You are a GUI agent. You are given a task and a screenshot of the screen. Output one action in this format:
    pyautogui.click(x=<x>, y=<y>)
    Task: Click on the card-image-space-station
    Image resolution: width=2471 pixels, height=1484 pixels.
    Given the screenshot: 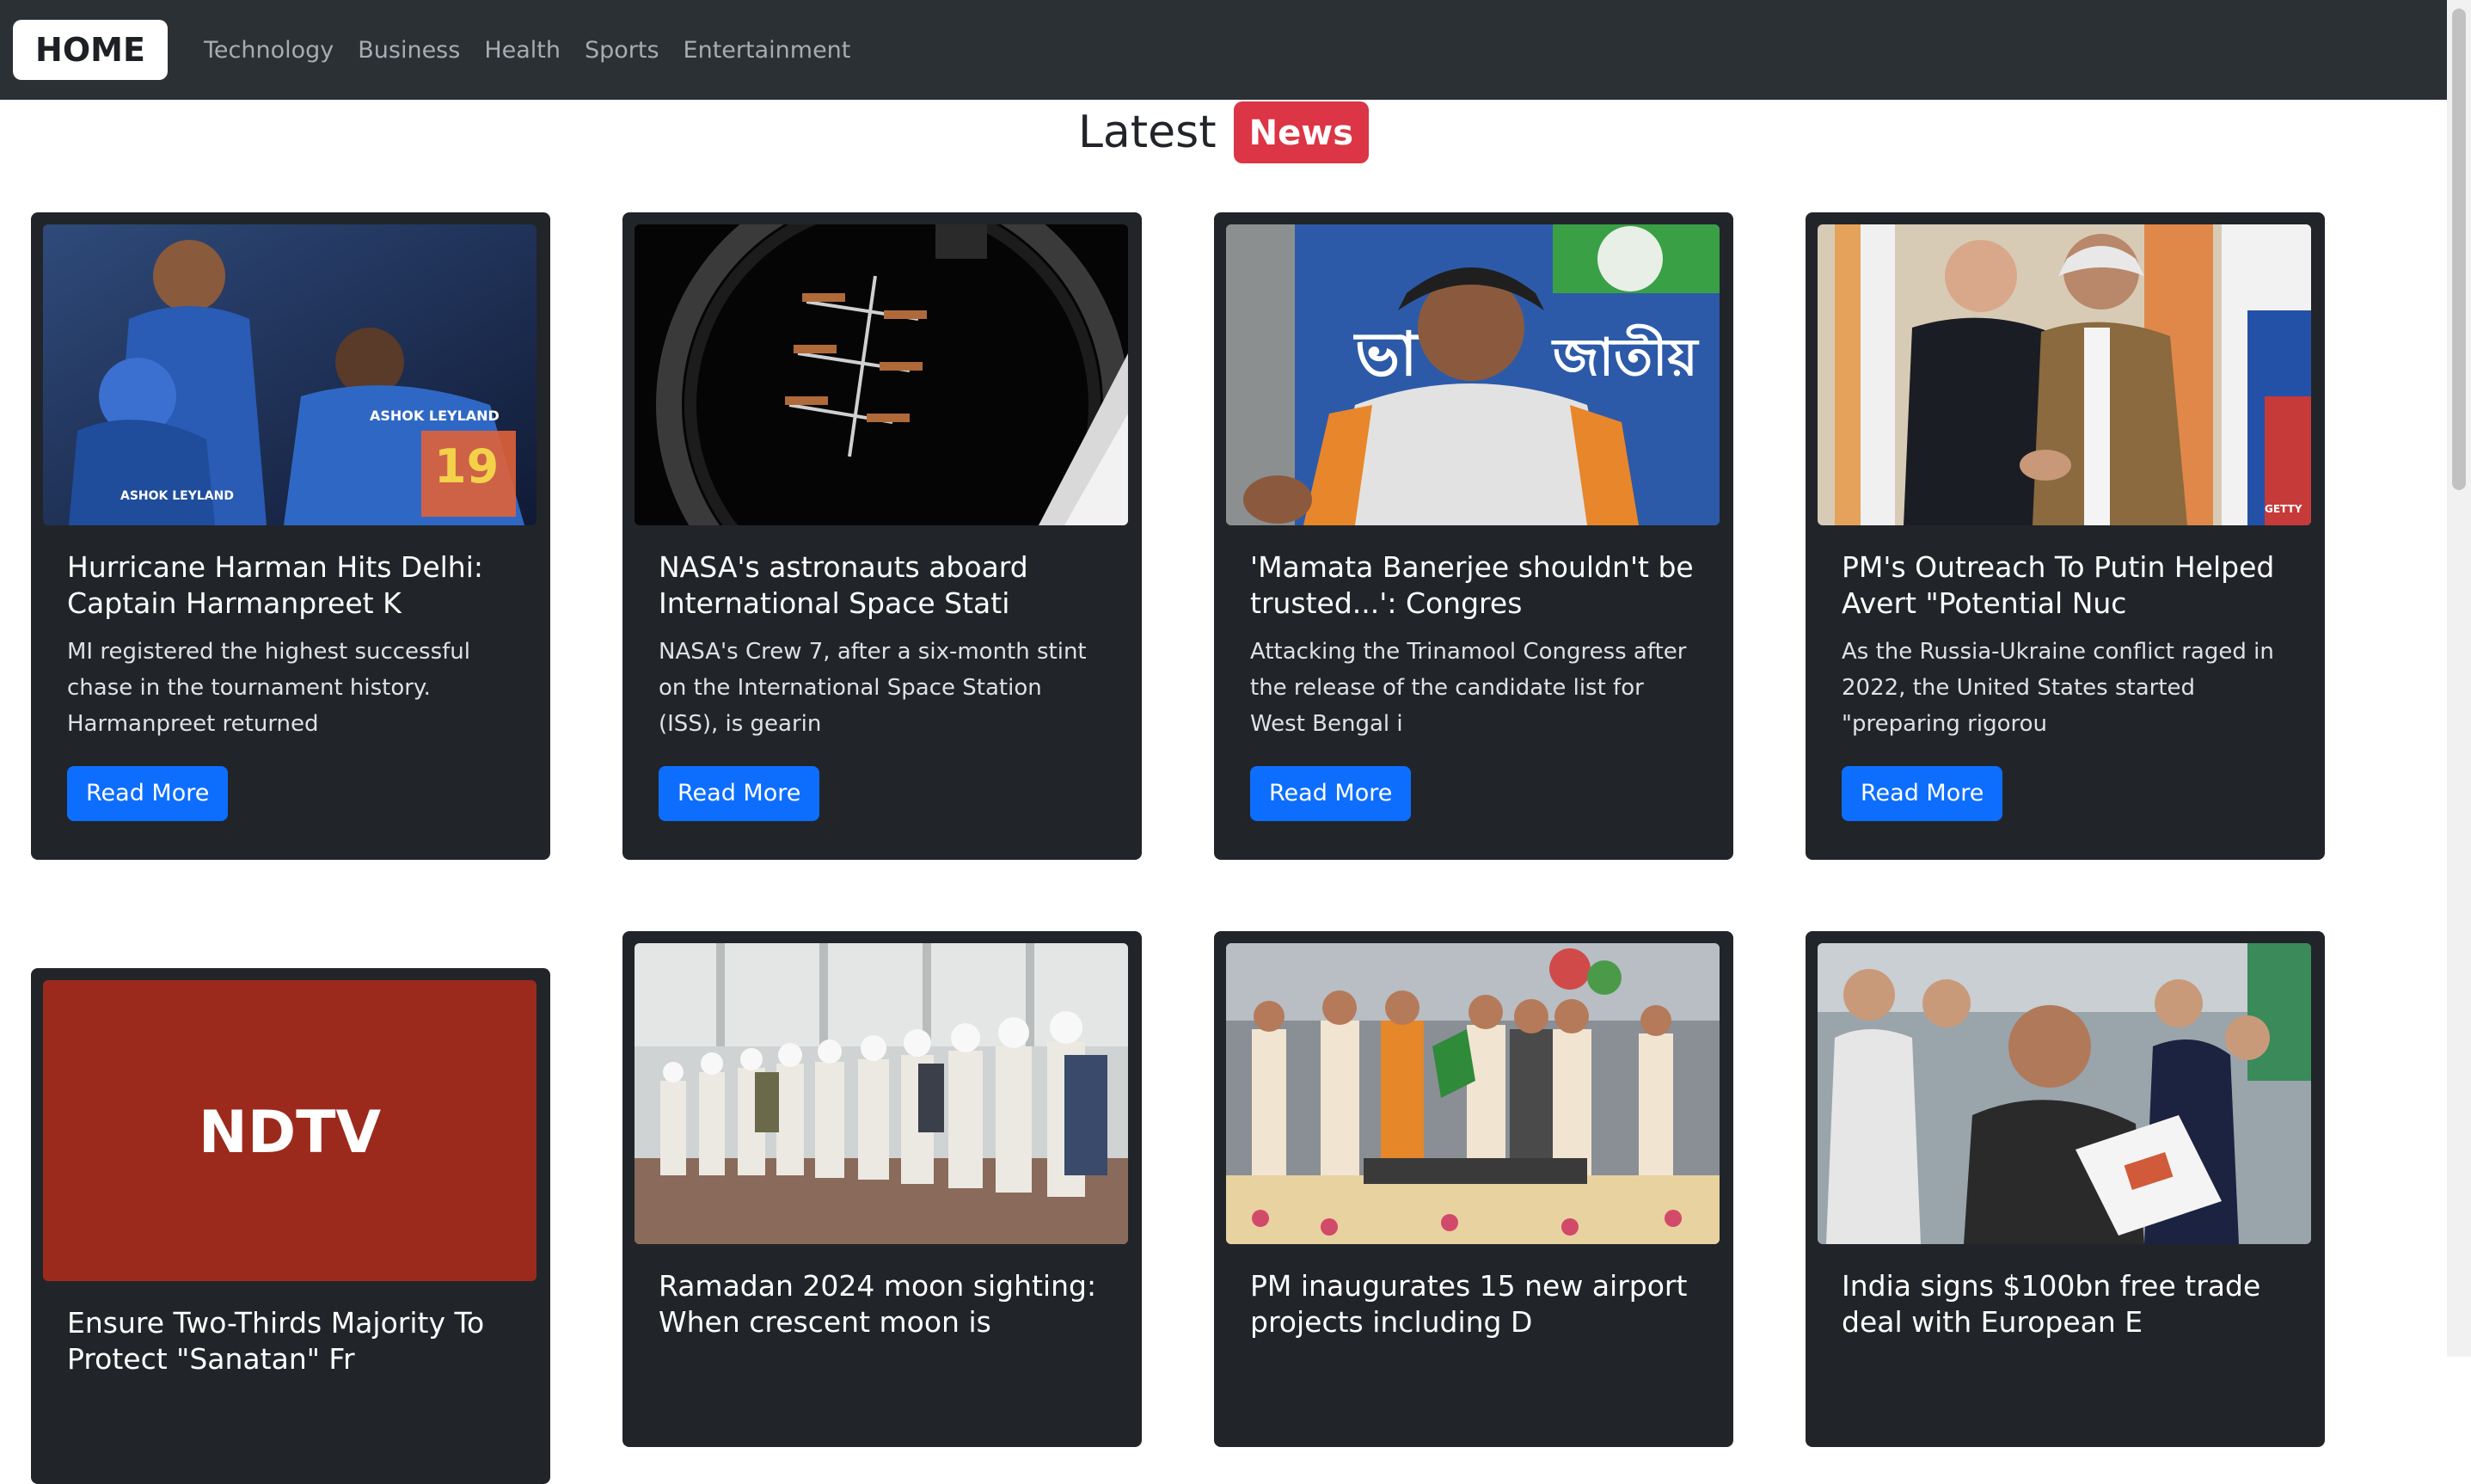 What is the action you would take?
    pyautogui.click(x=881, y=374)
    